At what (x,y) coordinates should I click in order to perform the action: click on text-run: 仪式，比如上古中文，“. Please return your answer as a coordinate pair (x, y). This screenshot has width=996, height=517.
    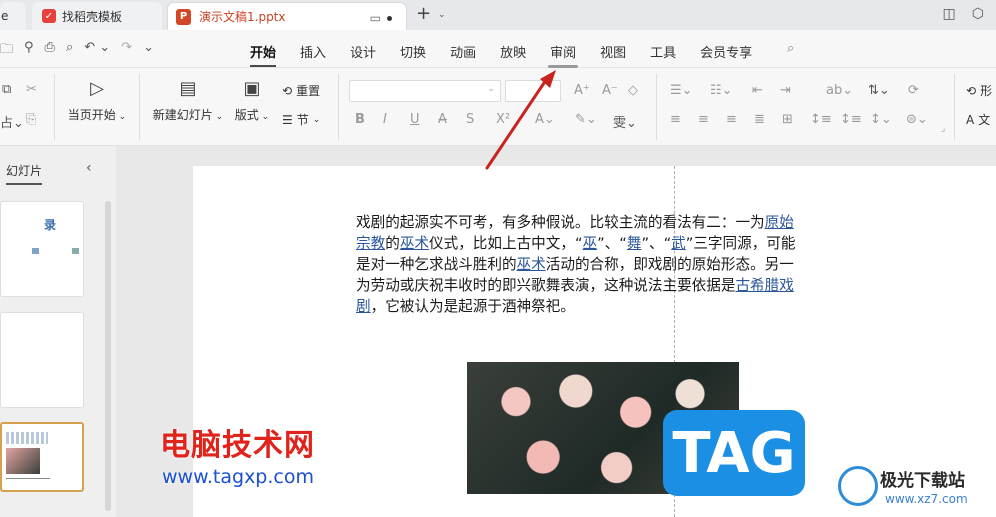
    Looking at the image, I should click on (506, 243).